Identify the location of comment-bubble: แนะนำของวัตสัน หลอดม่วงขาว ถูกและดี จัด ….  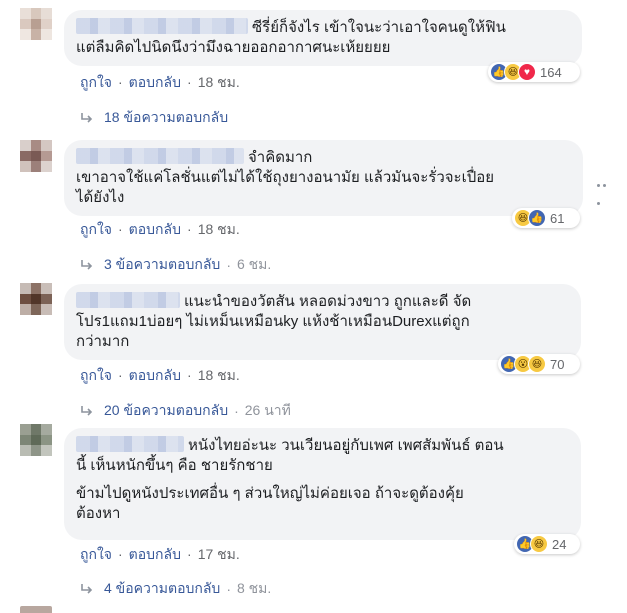
(322, 322).